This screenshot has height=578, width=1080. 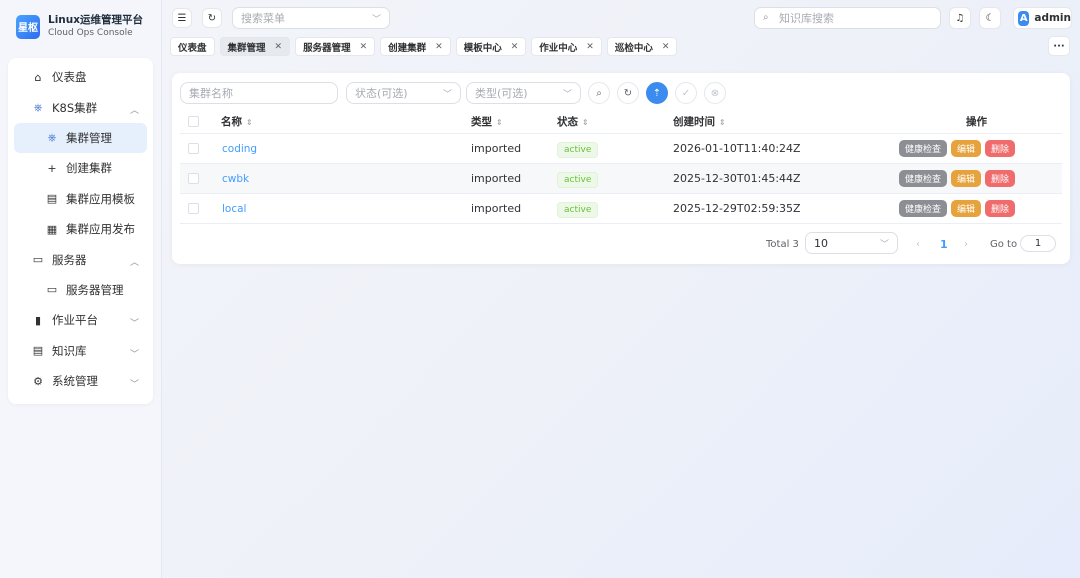 What do you see at coordinates (966, 244) in the screenshot?
I see `next-page-button: ›` at bounding box center [966, 244].